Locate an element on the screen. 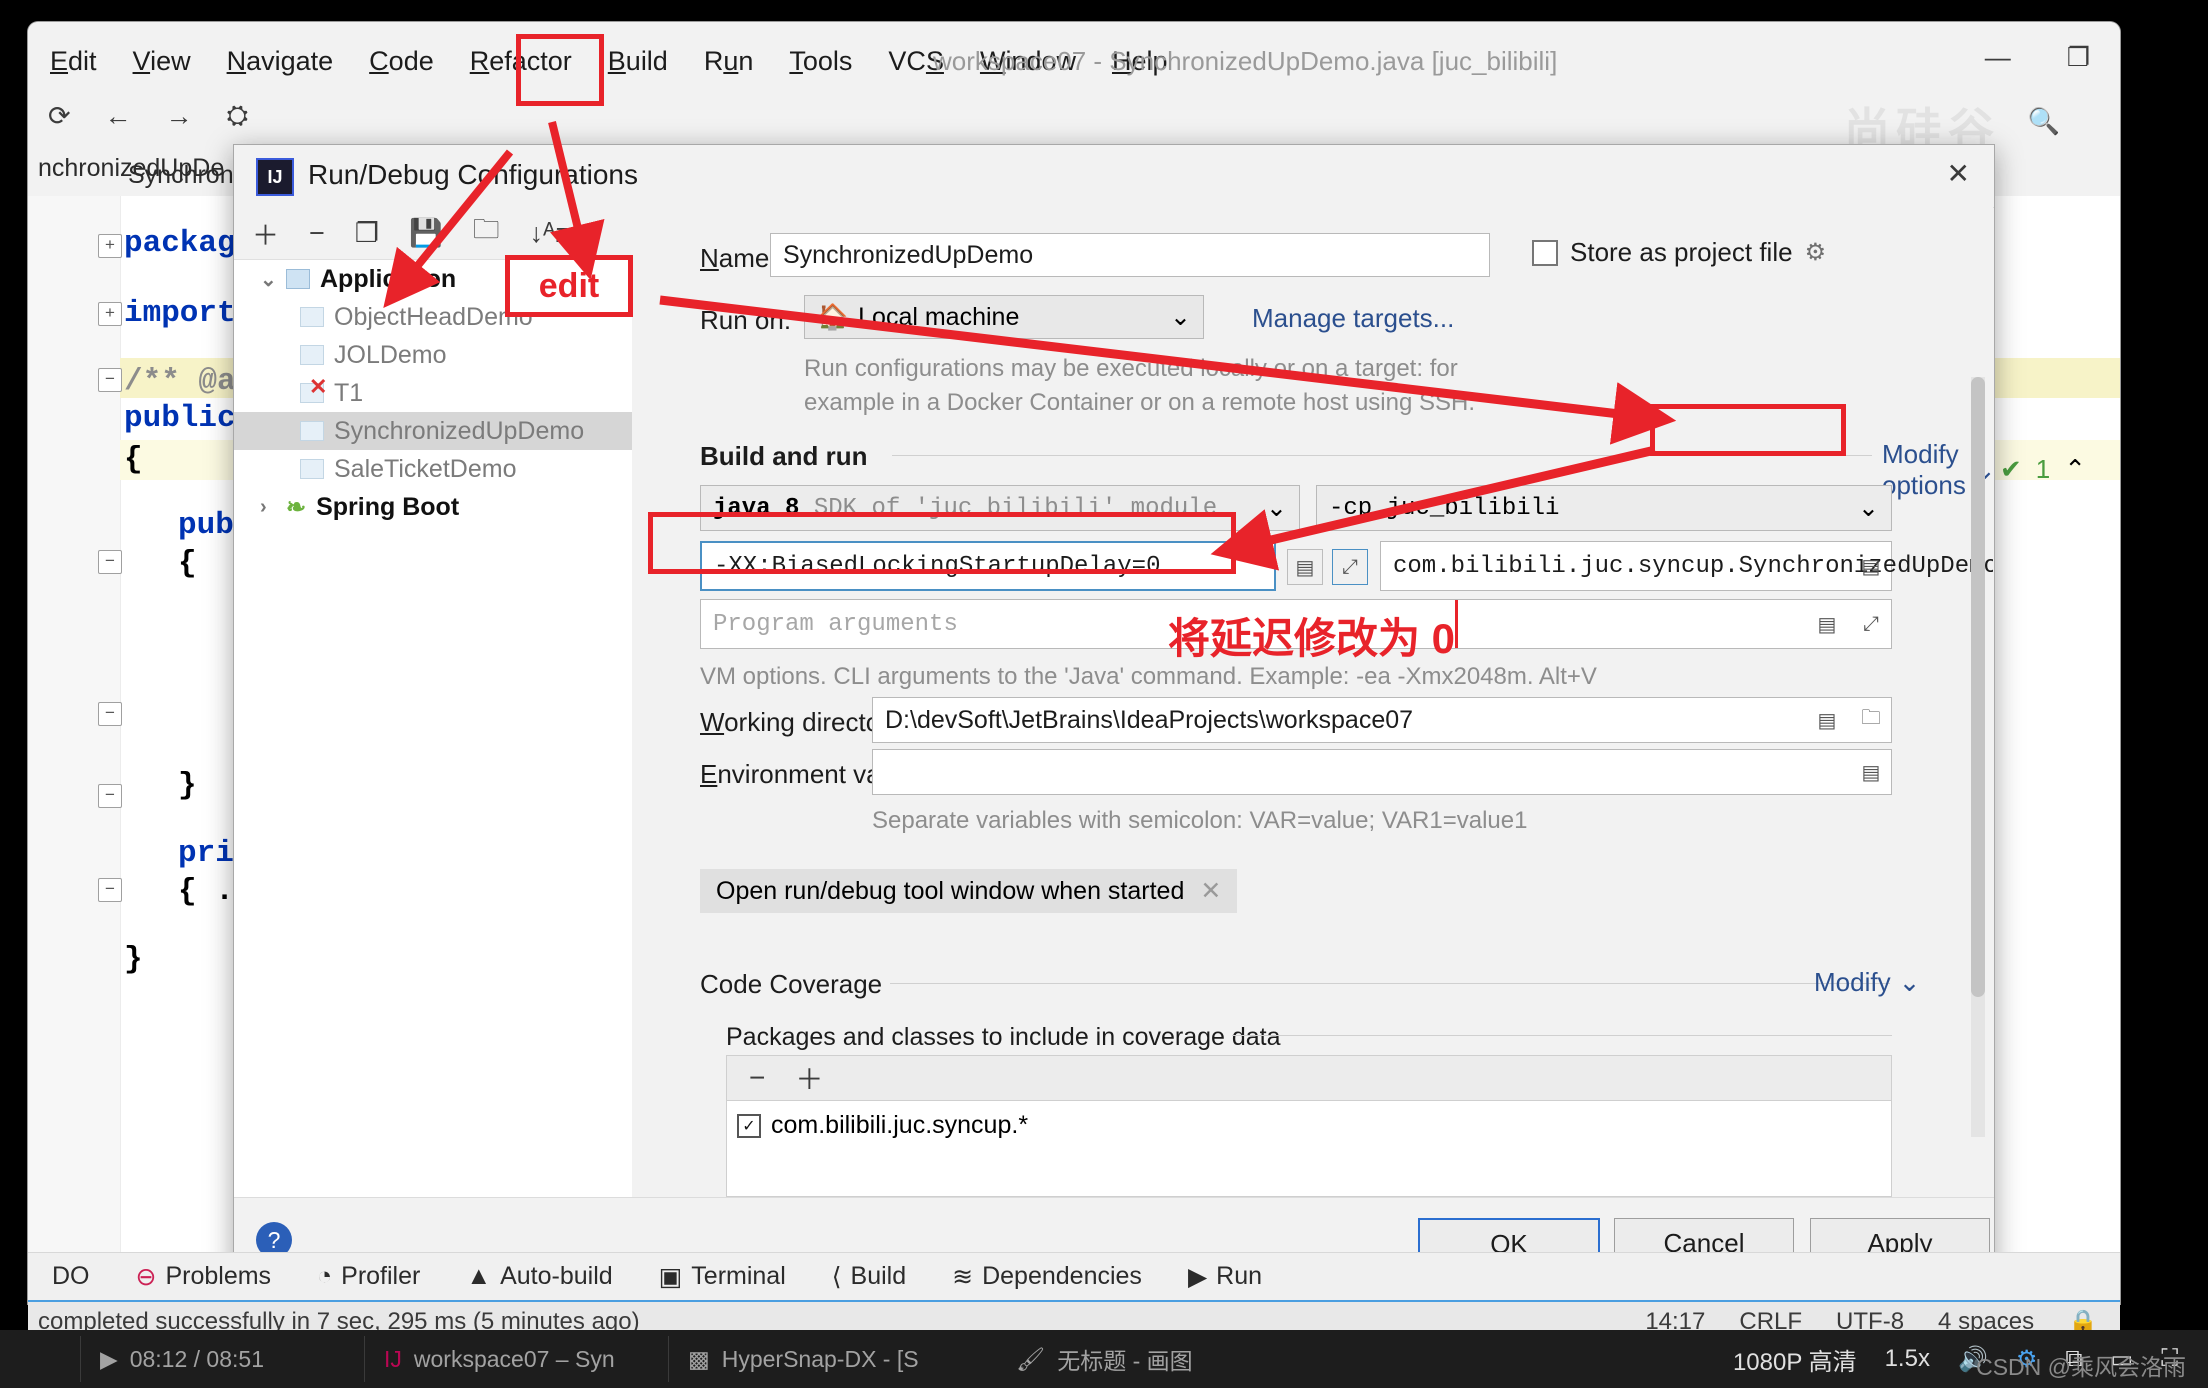 This screenshot has height=1388, width=2208. maximize-icon: ❐ is located at coordinates (2078, 57).